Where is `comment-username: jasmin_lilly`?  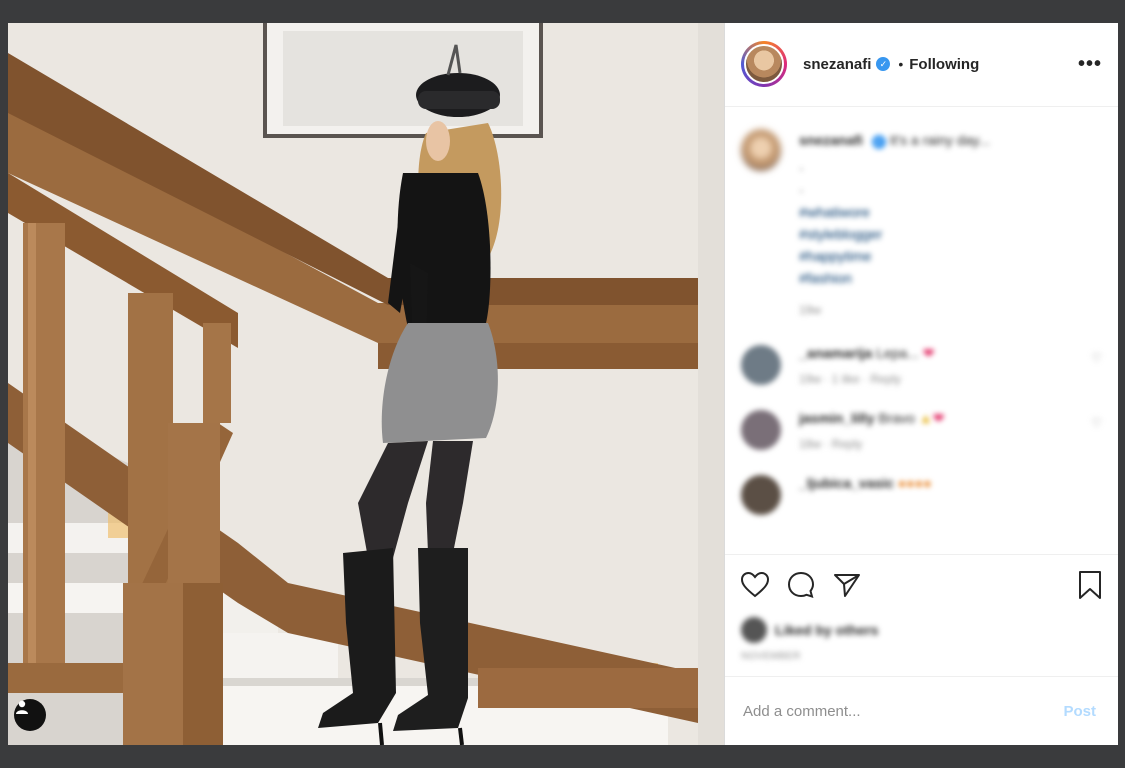
comment-username: jasmin_lilly is located at coordinates (836, 418).